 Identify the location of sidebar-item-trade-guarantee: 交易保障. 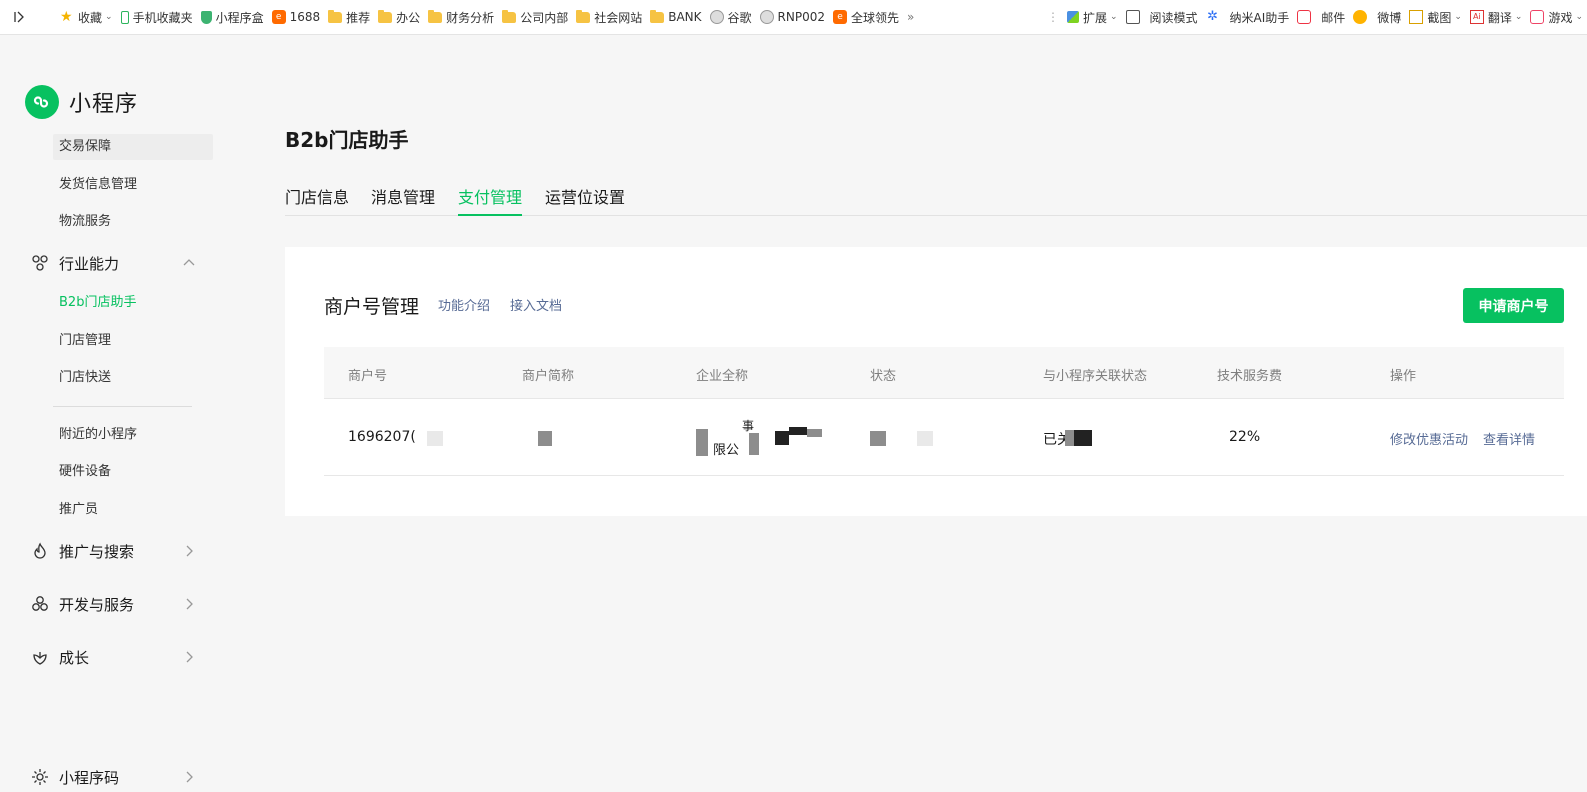
(133, 147).